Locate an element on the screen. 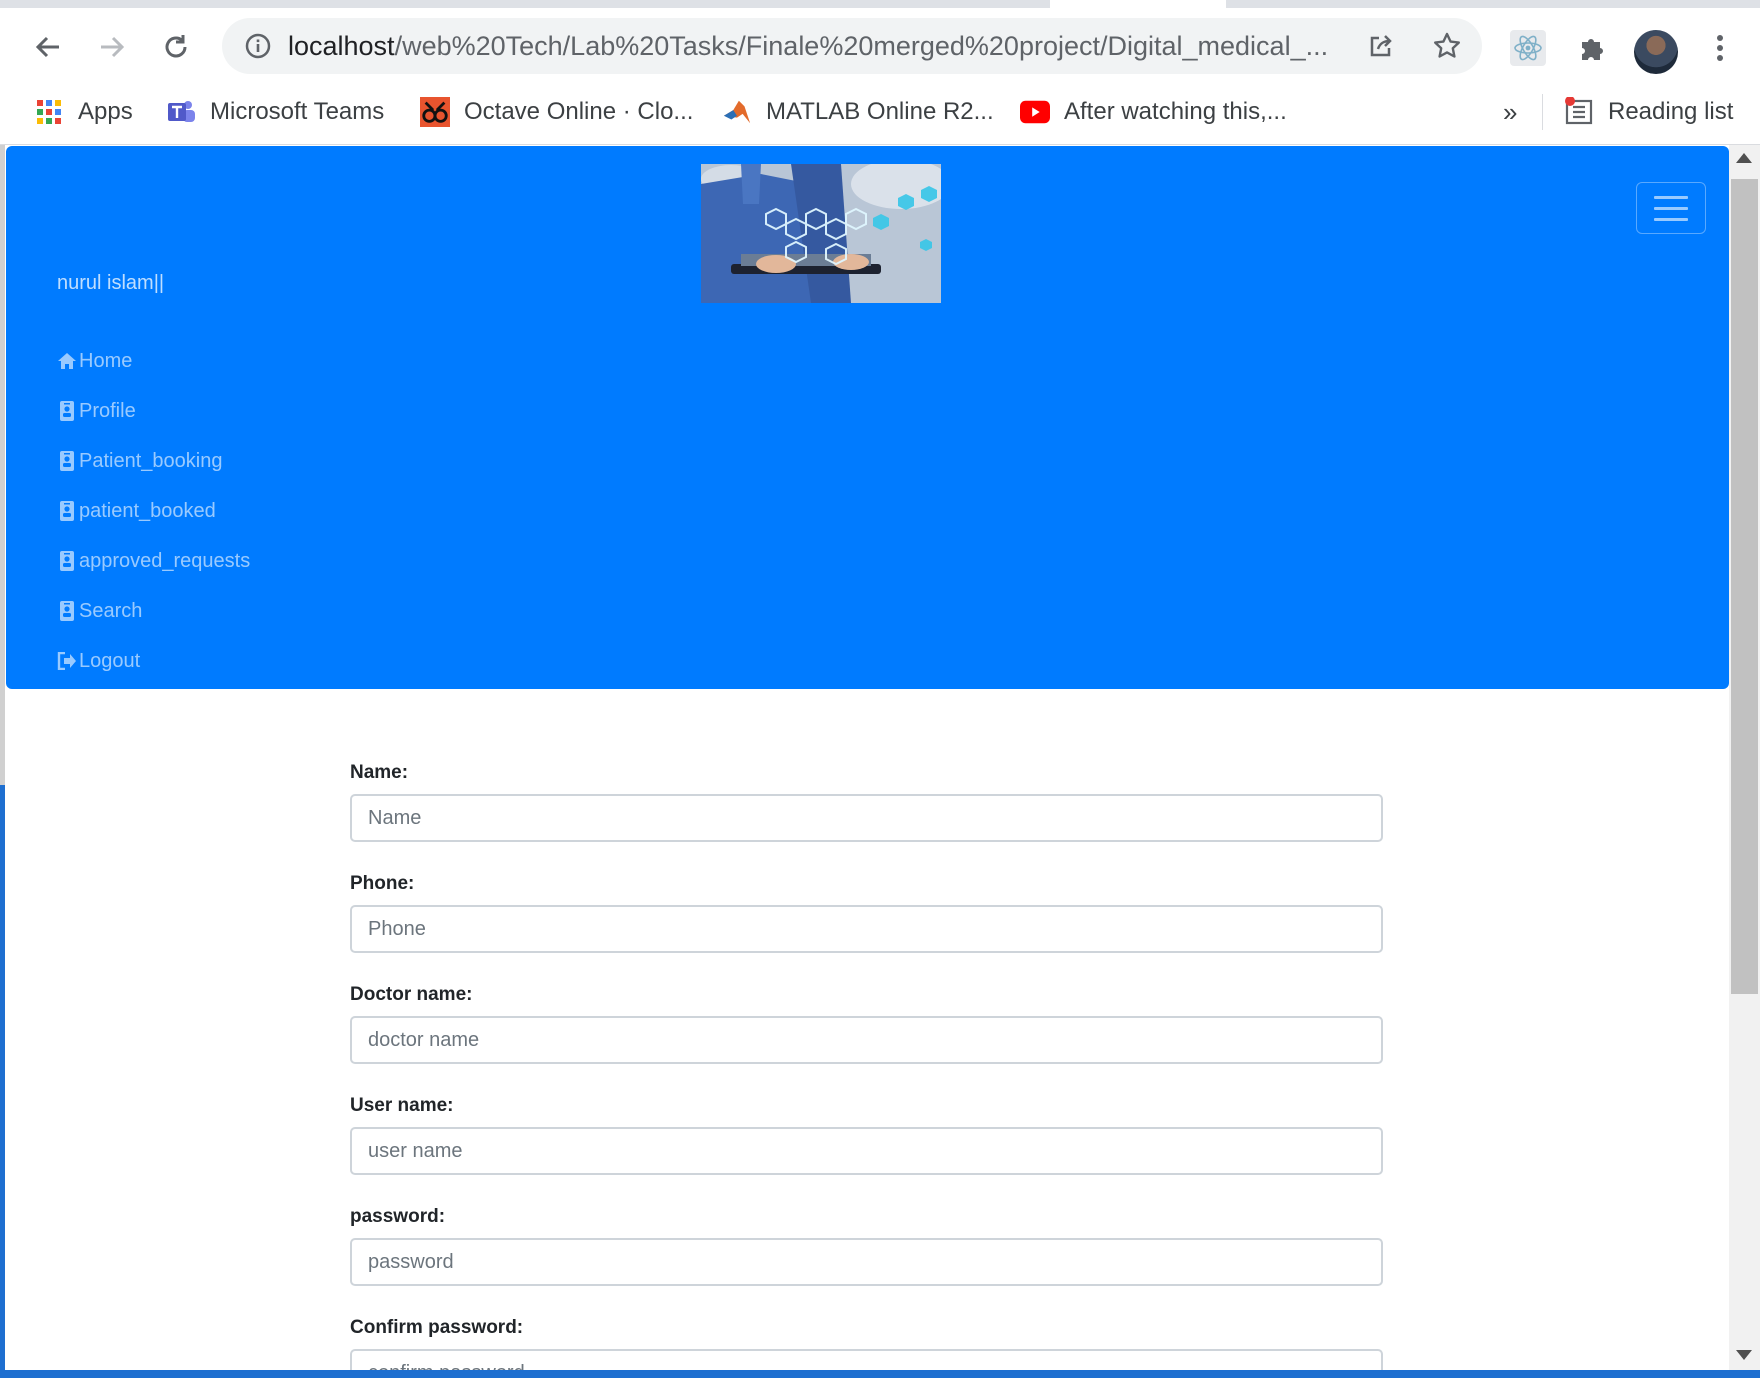  back-button is located at coordinates (48, 47).